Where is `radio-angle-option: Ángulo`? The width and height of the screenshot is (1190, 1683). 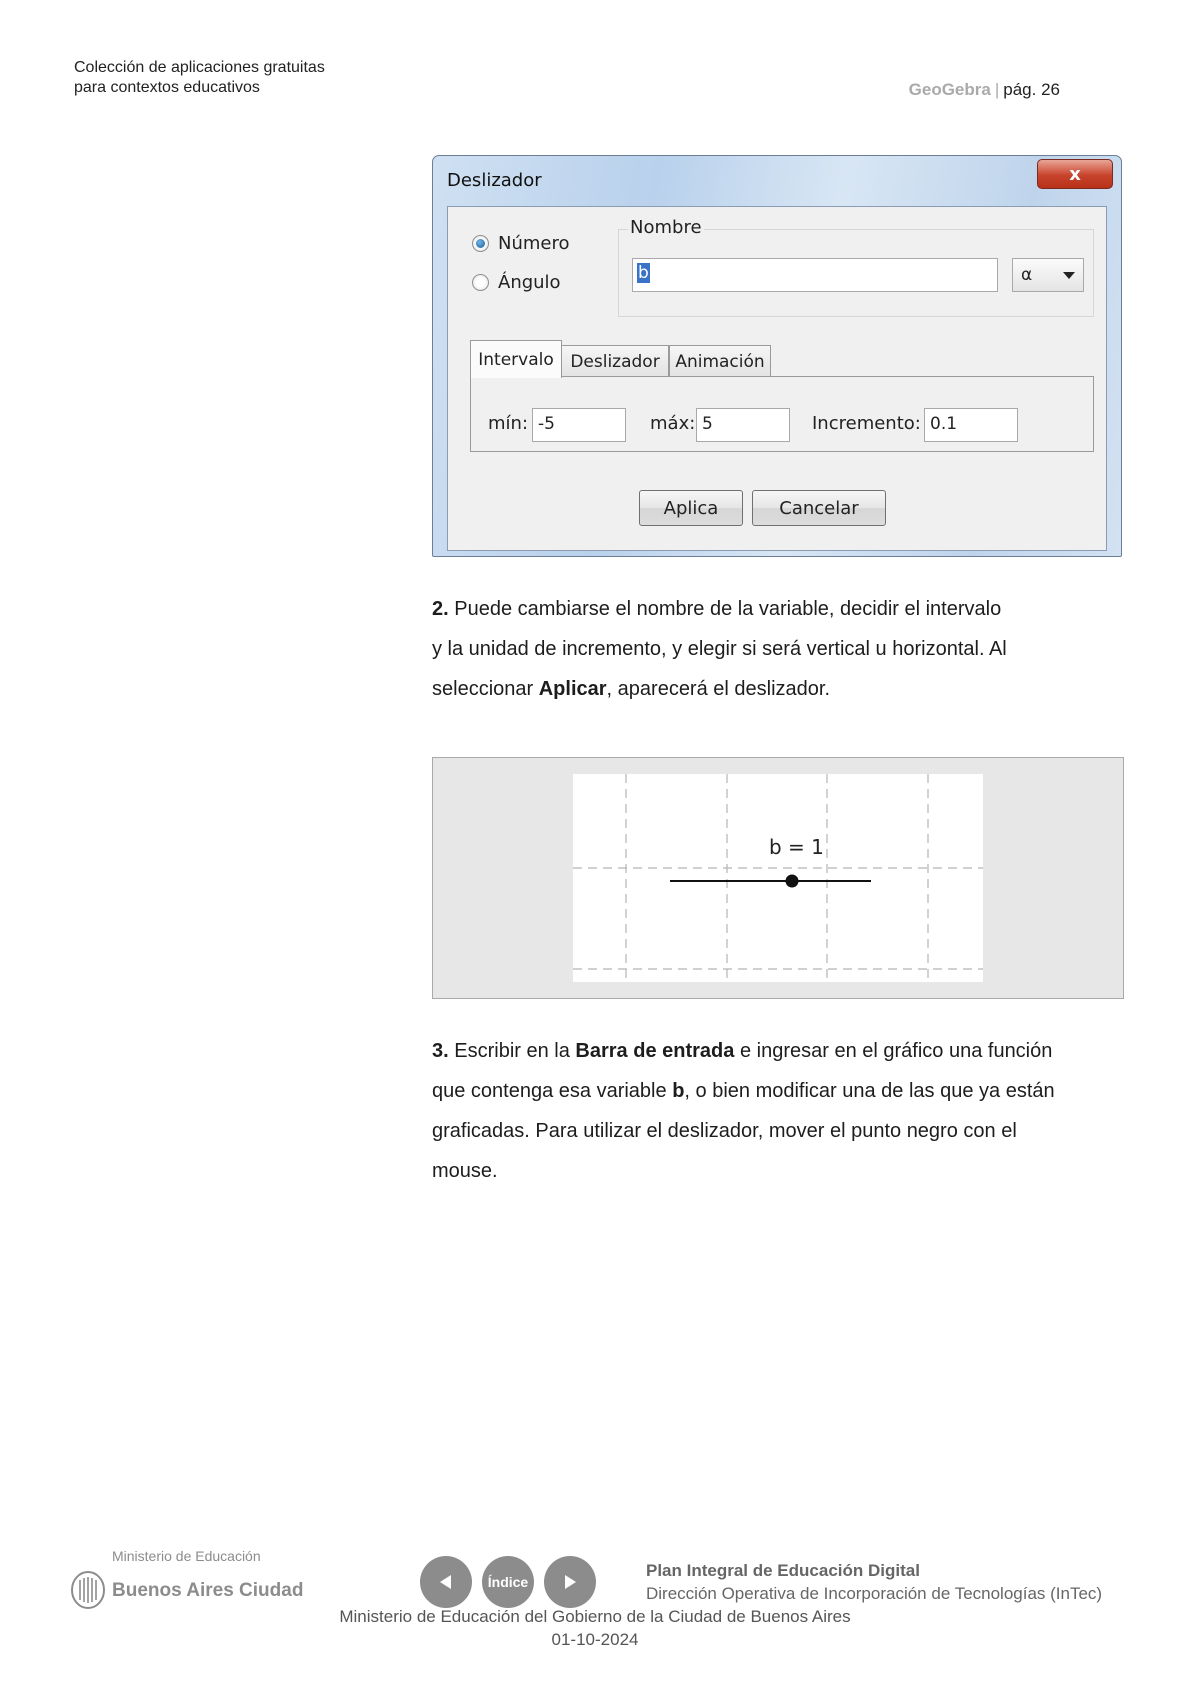
radio-angle-option: Ángulo is located at coordinates (516, 282).